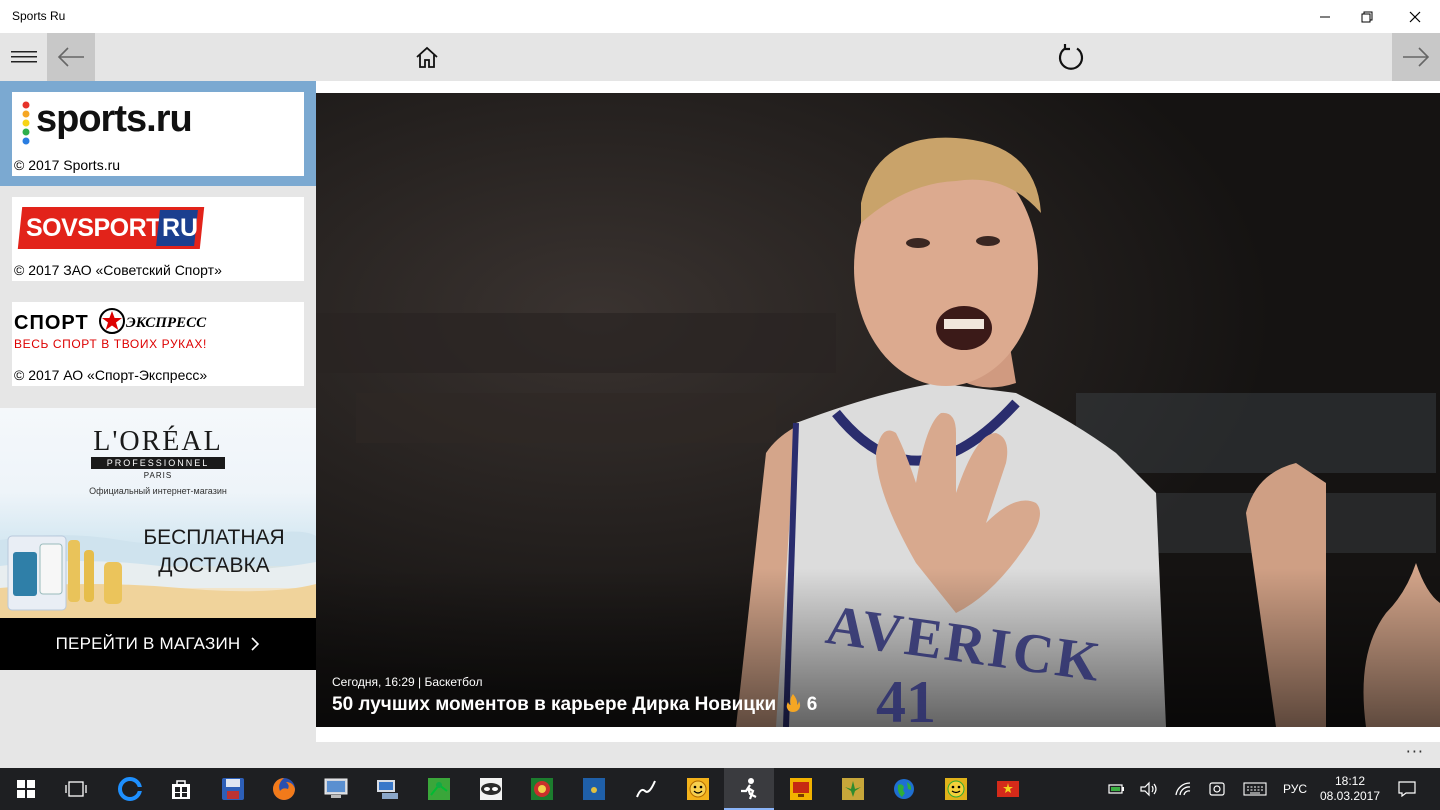 The image size is (1440, 810). Describe the element at coordinates (158, 441) in the screenshot. I see `ad-brand: L'ORÉAL` at that location.